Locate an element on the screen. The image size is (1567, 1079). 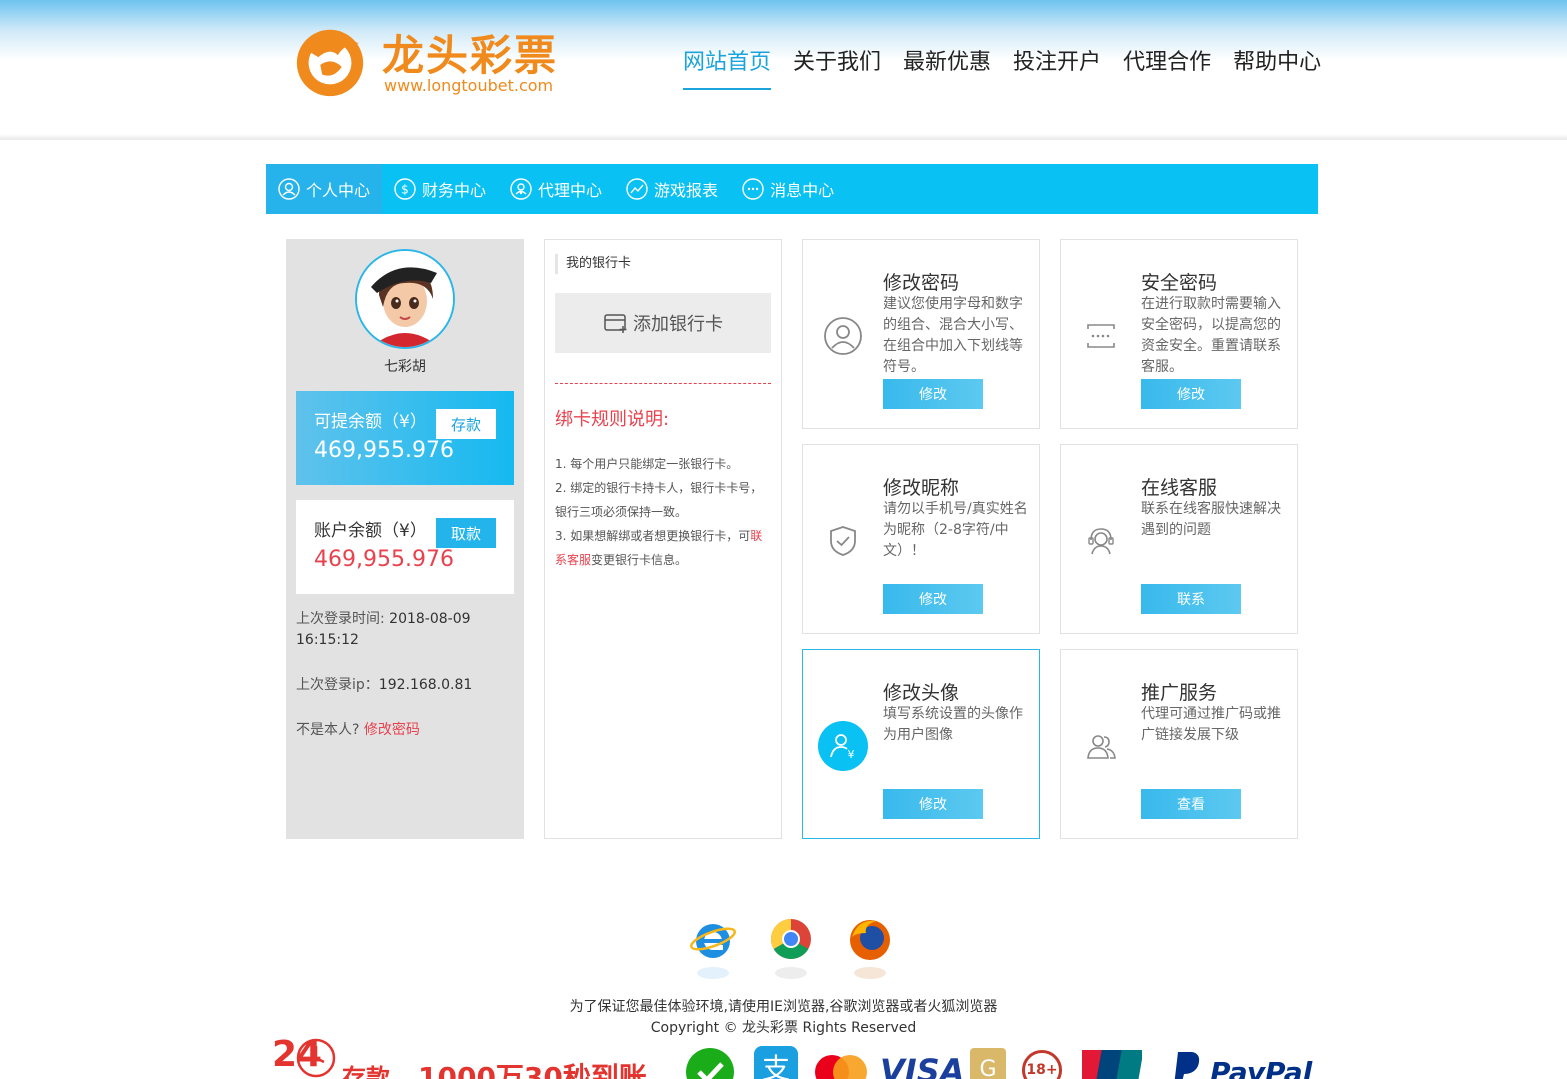
sub-nav: 个人中心 $ 财务中心 代理中心 游戏报表 消息中心 is located at coordinates (792, 189).